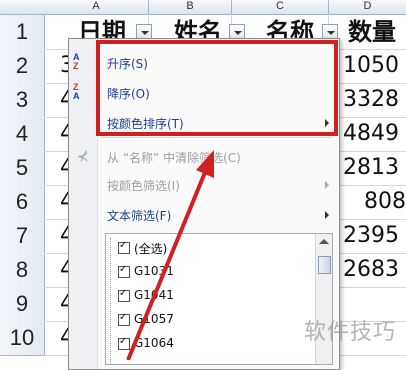  What do you see at coordinates (349, 332) in the screenshot?
I see `watermark: 软件技巧` at bounding box center [349, 332].